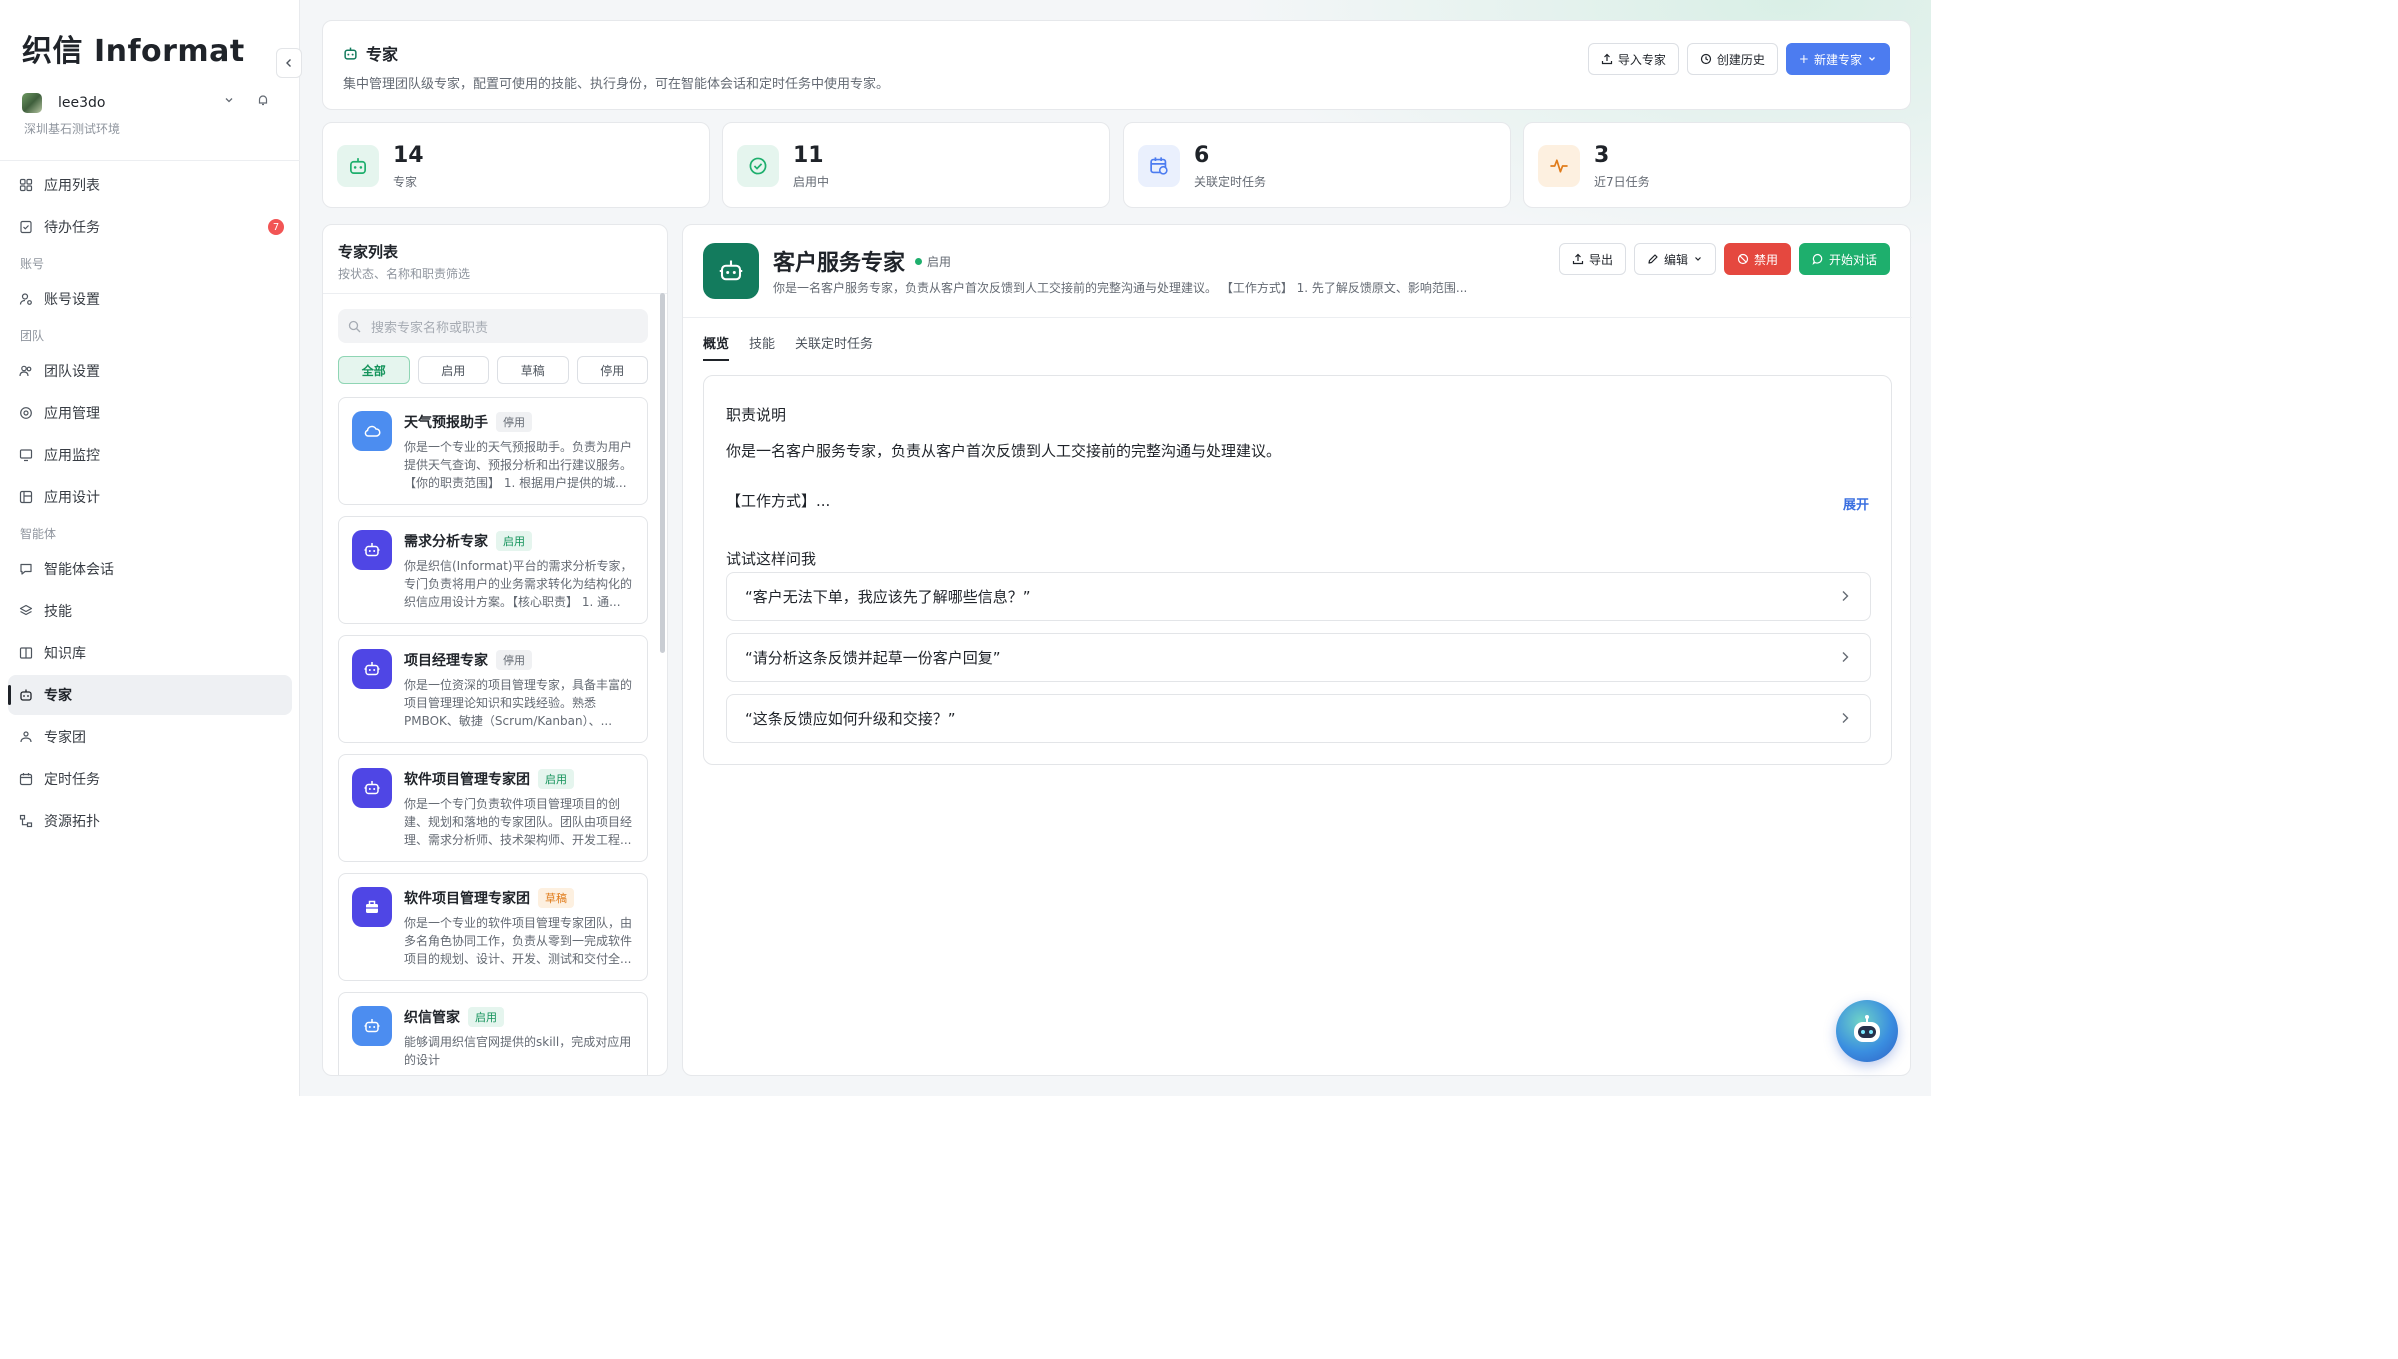  What do you see at coordinates (468, 422) in the screenshot?
I see `expert-name: 天气预报助手 停用` at bounding box center [468, 422].